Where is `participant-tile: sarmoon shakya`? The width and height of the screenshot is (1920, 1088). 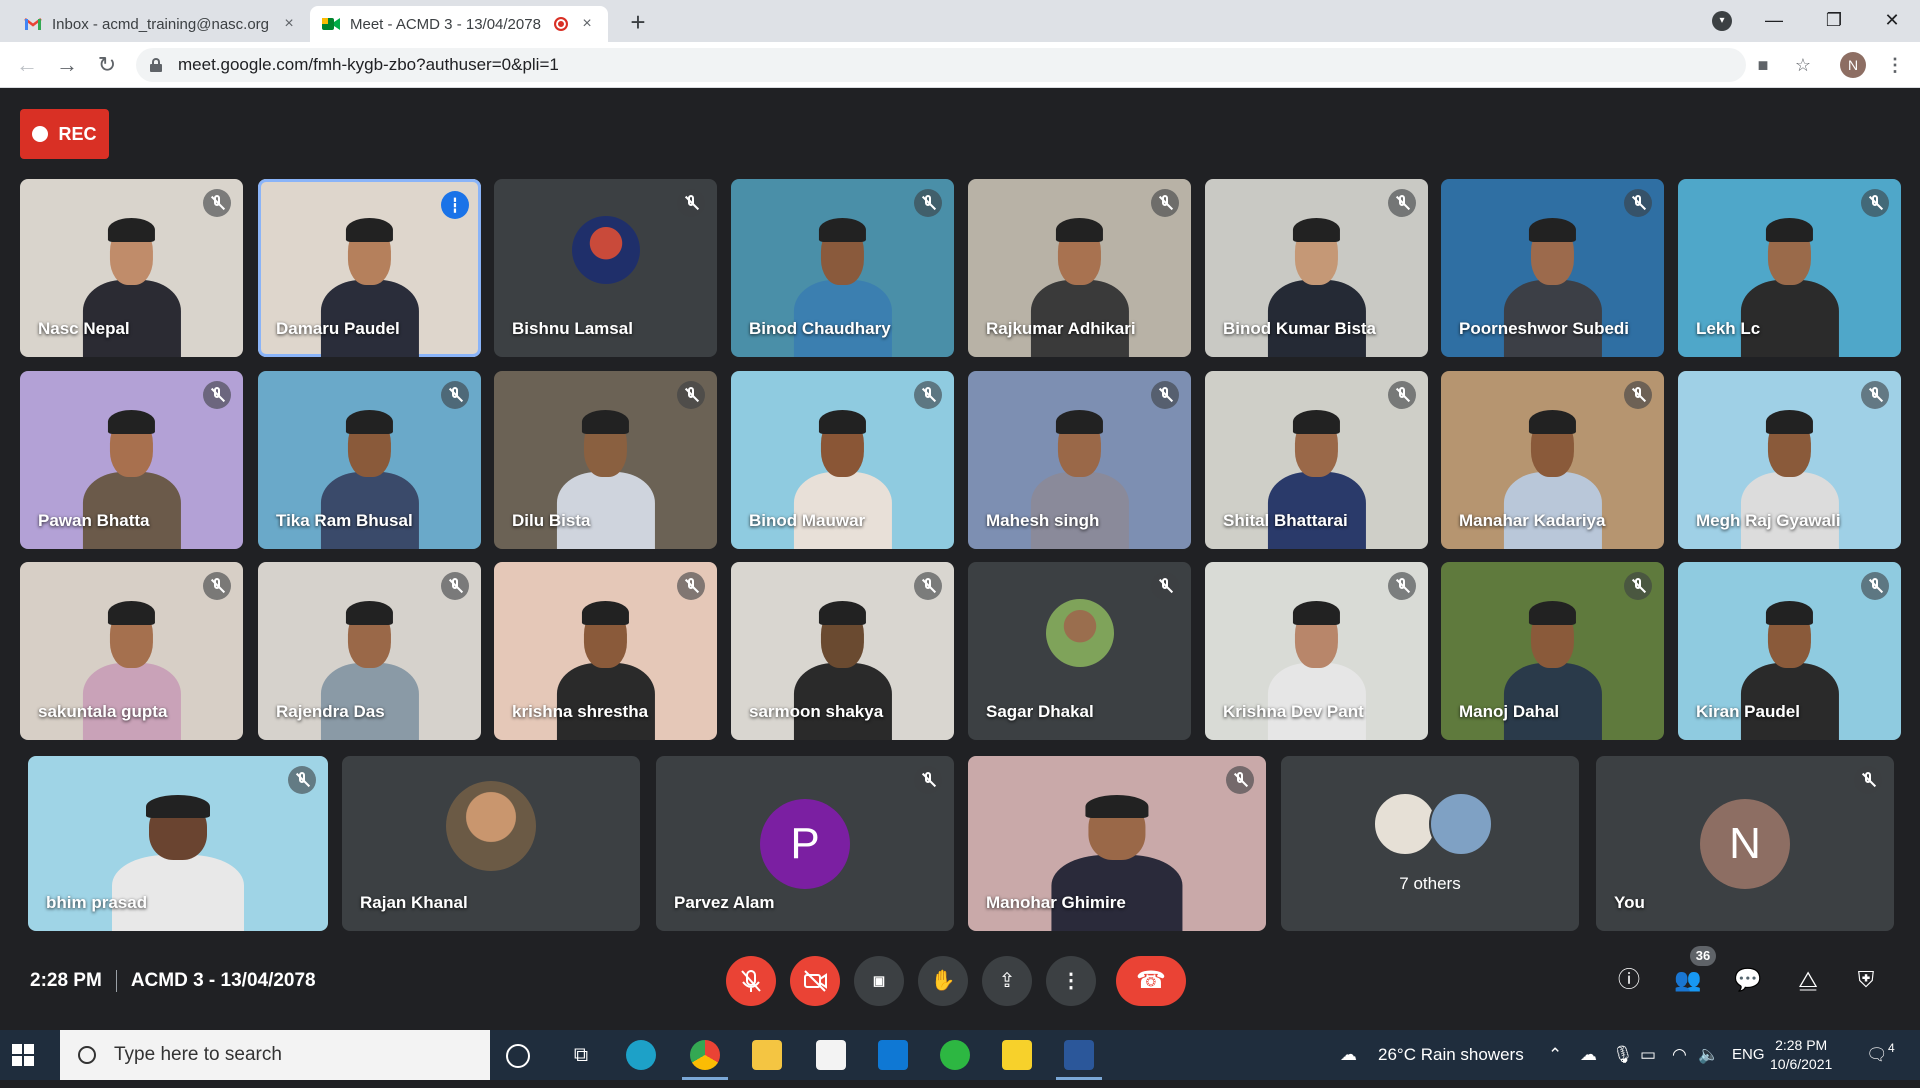 participant-tile: sarmoon shakya is located at coordinates (842, 651).